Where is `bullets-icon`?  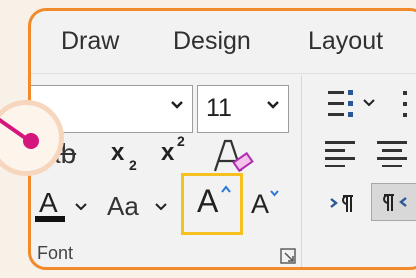 bullets-icon is located at coordinates (354, 104).